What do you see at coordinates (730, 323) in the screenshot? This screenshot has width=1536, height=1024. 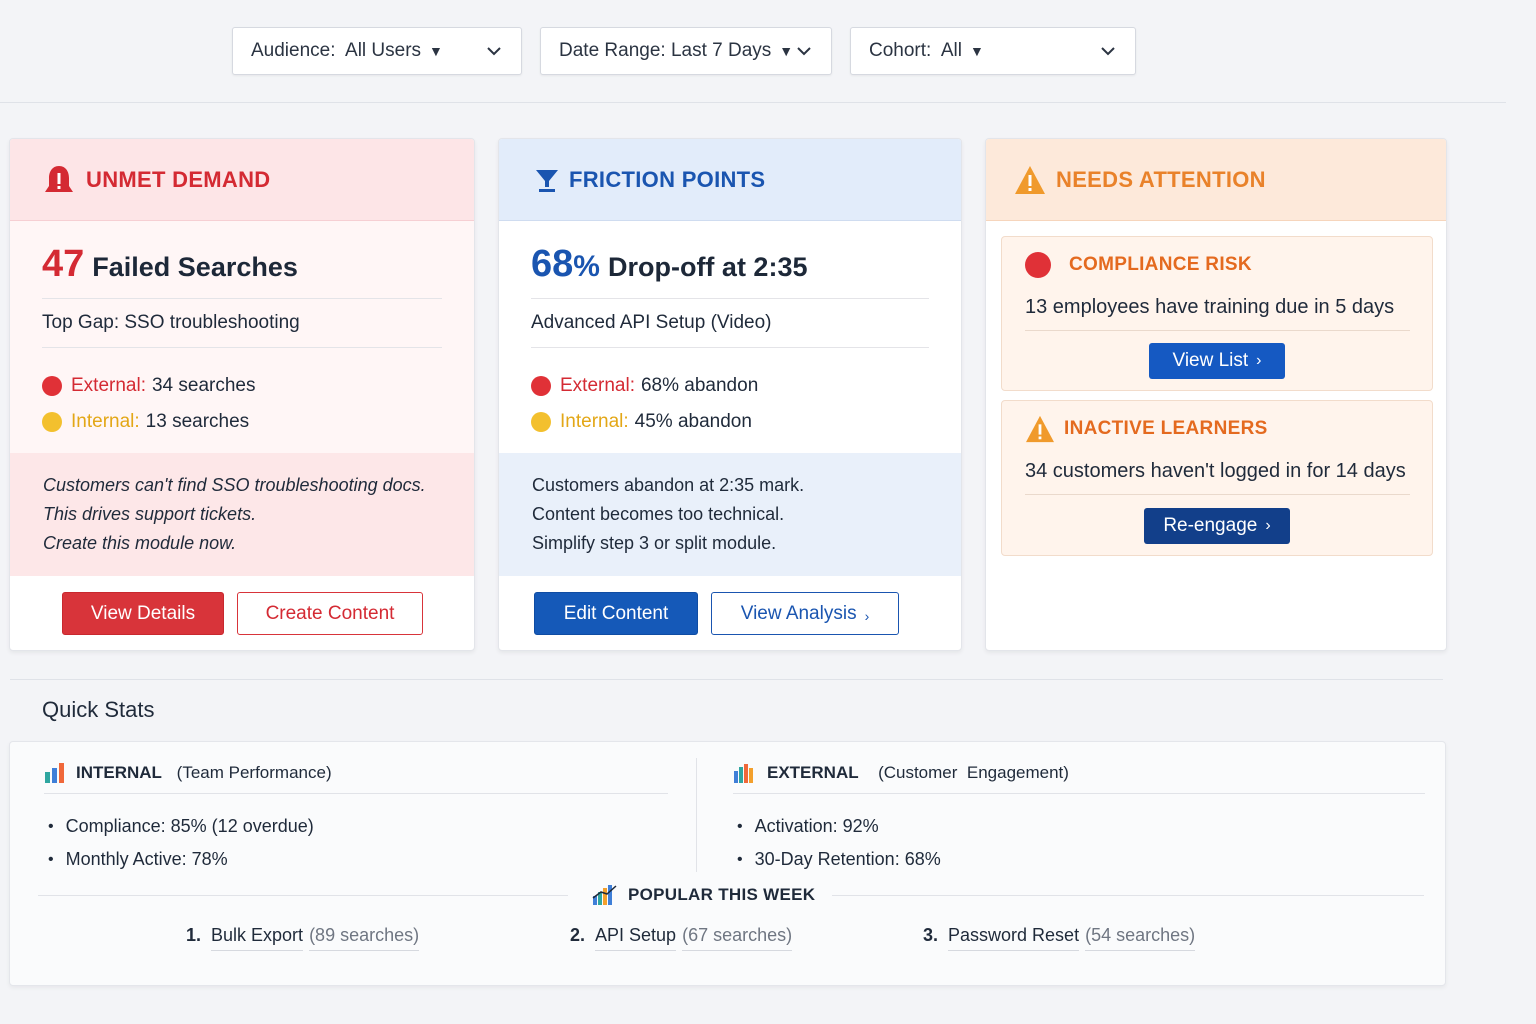 I see `module-name-text: Advanced API Setup (Video)` at bounding box center [730, 323].